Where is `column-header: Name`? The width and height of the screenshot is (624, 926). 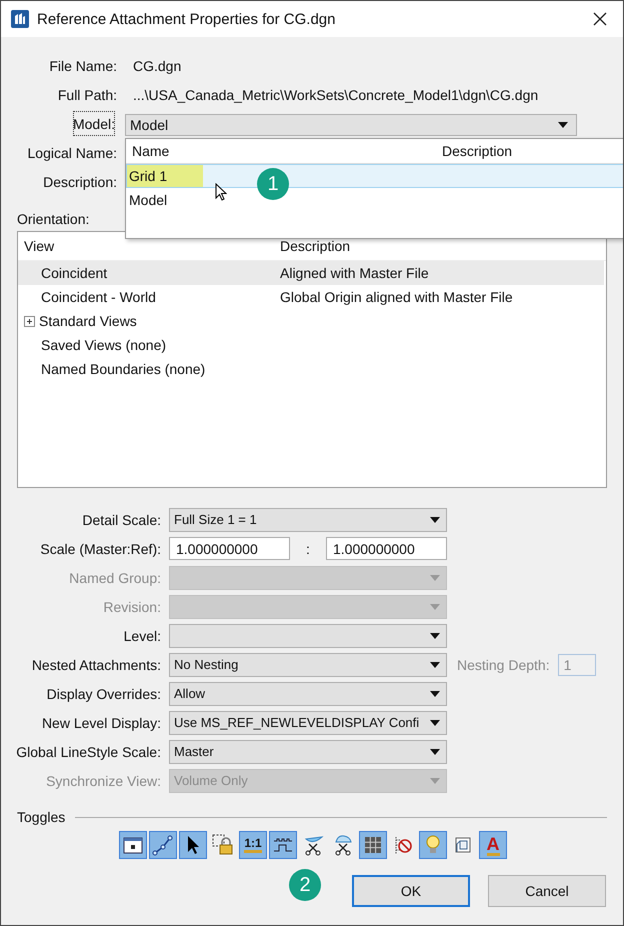
column-header: Name is located at coordinates (284, 151).